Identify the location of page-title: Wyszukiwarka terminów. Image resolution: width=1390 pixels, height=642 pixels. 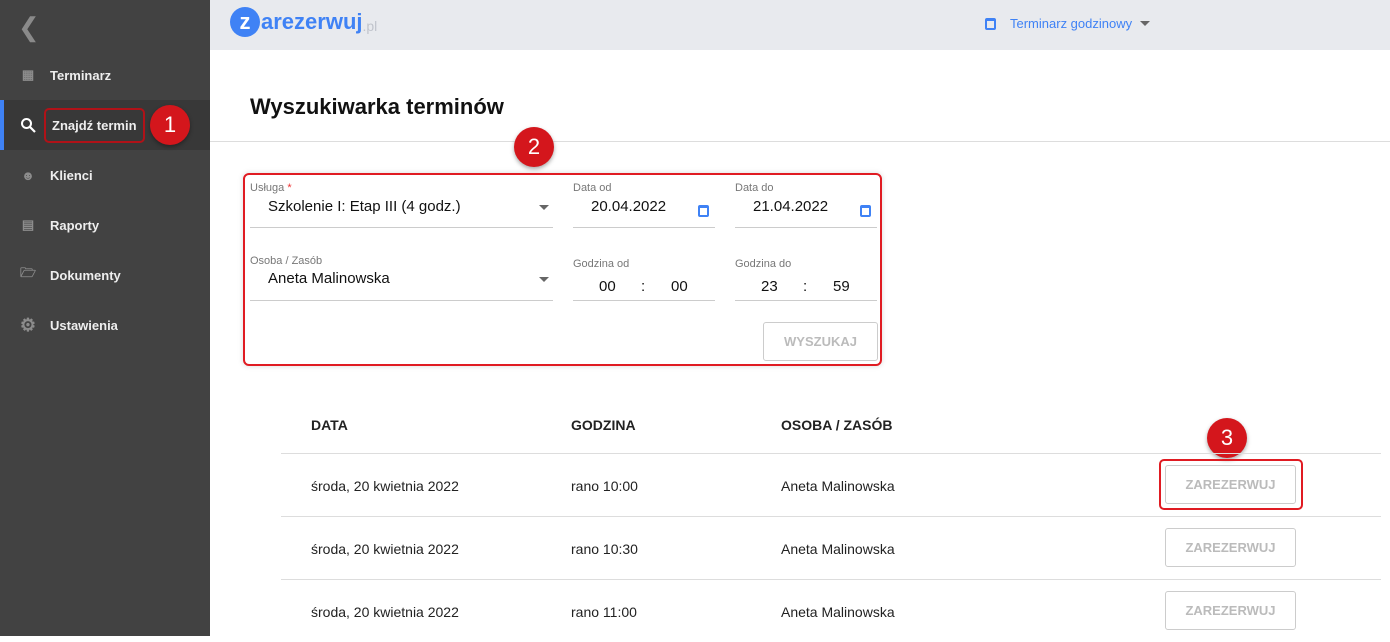
(377, 106).